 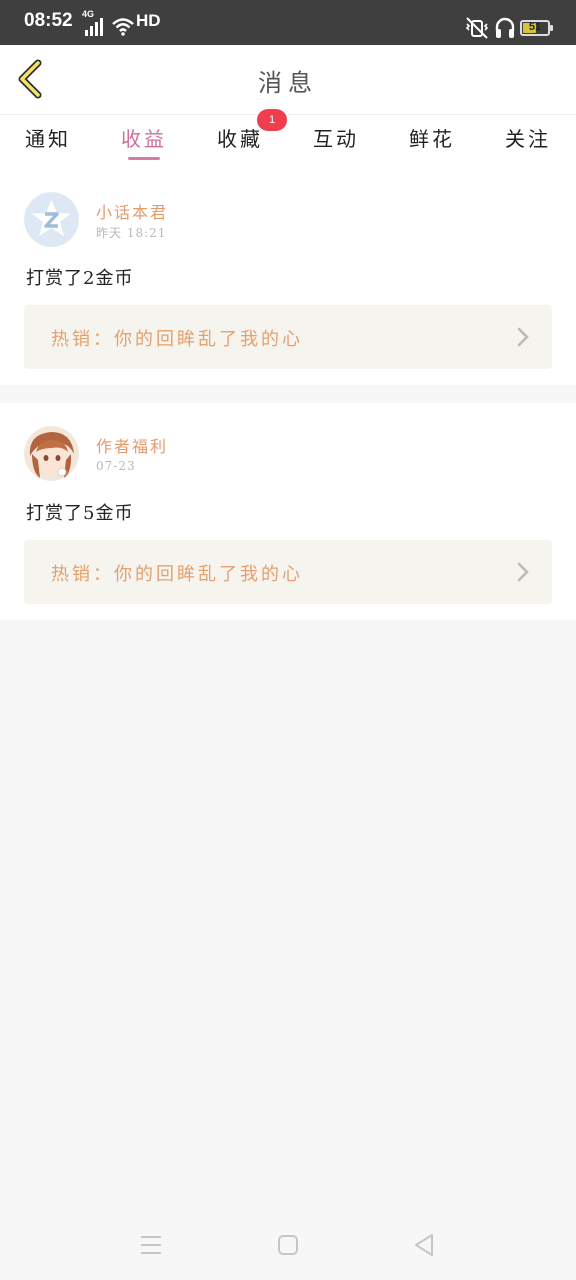 What do you see at coordinates (288, 83) in the screenshot?
I see `page-title: 消息` at bounding box center [288, 83].